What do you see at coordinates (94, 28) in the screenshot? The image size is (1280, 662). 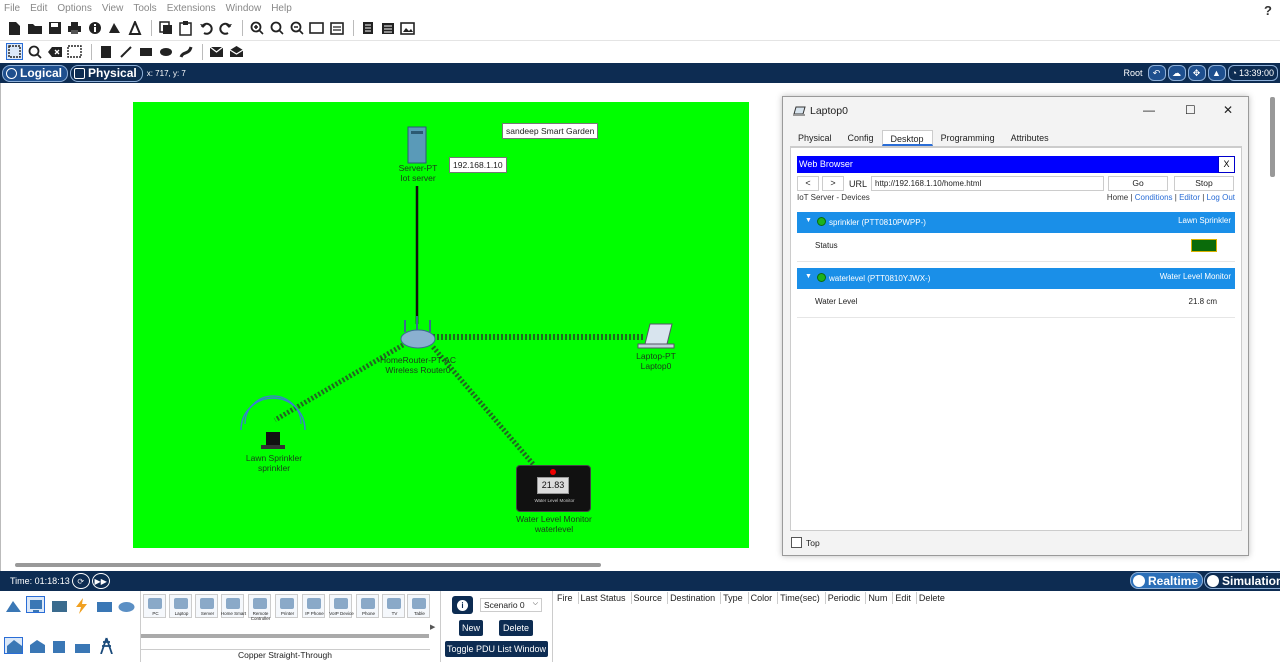 I see `info-icon` at bounding box center [94, 28].